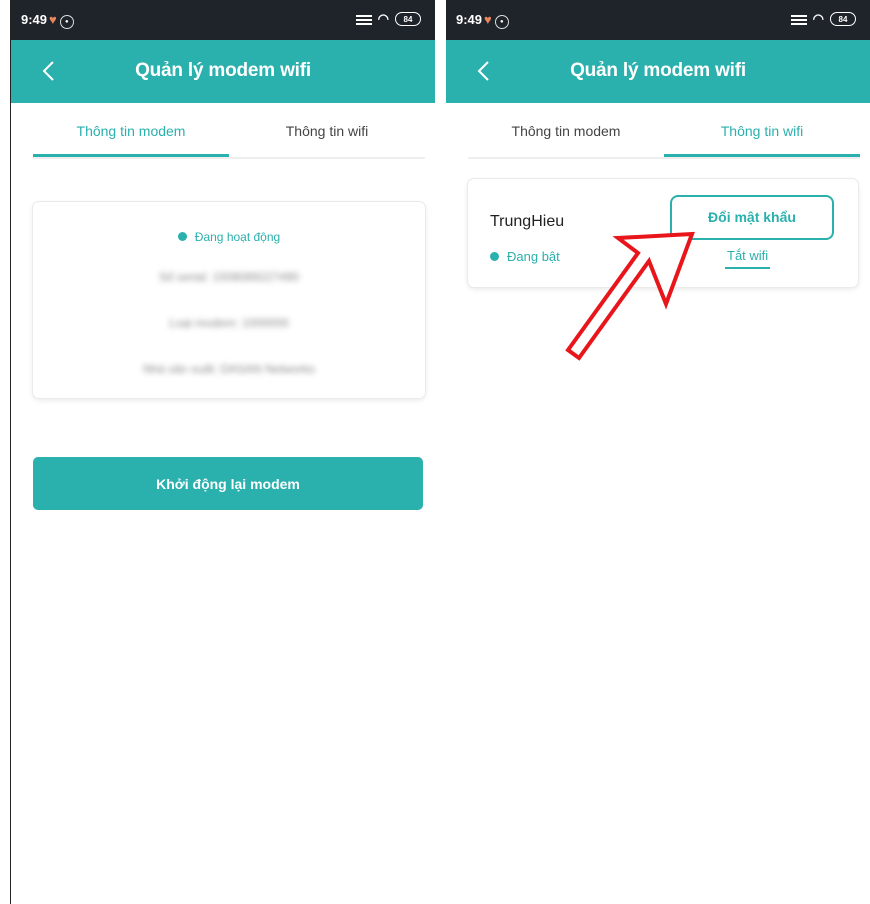  I want to click on modem-vendor-text: Nhà sản xuất: DASAN Networks, so click(229, 369).